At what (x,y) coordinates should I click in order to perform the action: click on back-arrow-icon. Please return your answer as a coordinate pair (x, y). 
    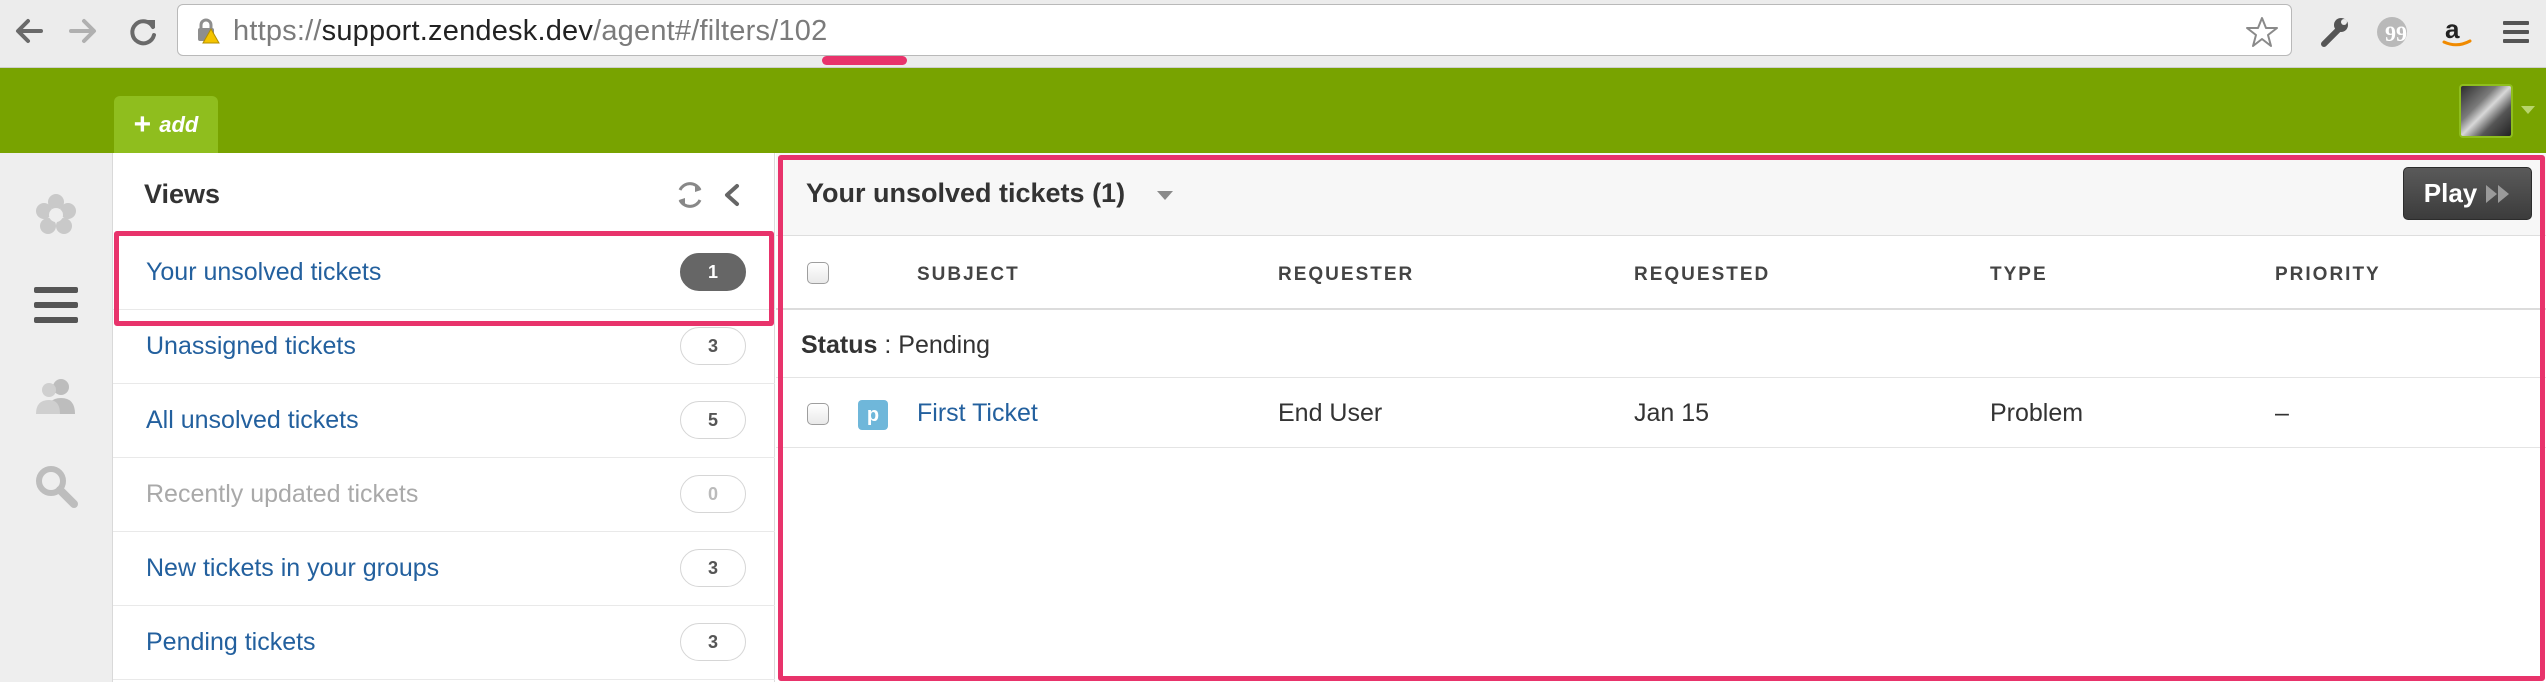
    Looking at the image, I should click on (29, 31).